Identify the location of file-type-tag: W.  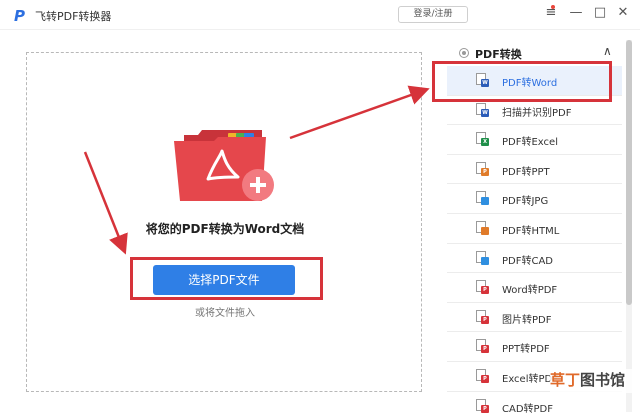
(485, 112).